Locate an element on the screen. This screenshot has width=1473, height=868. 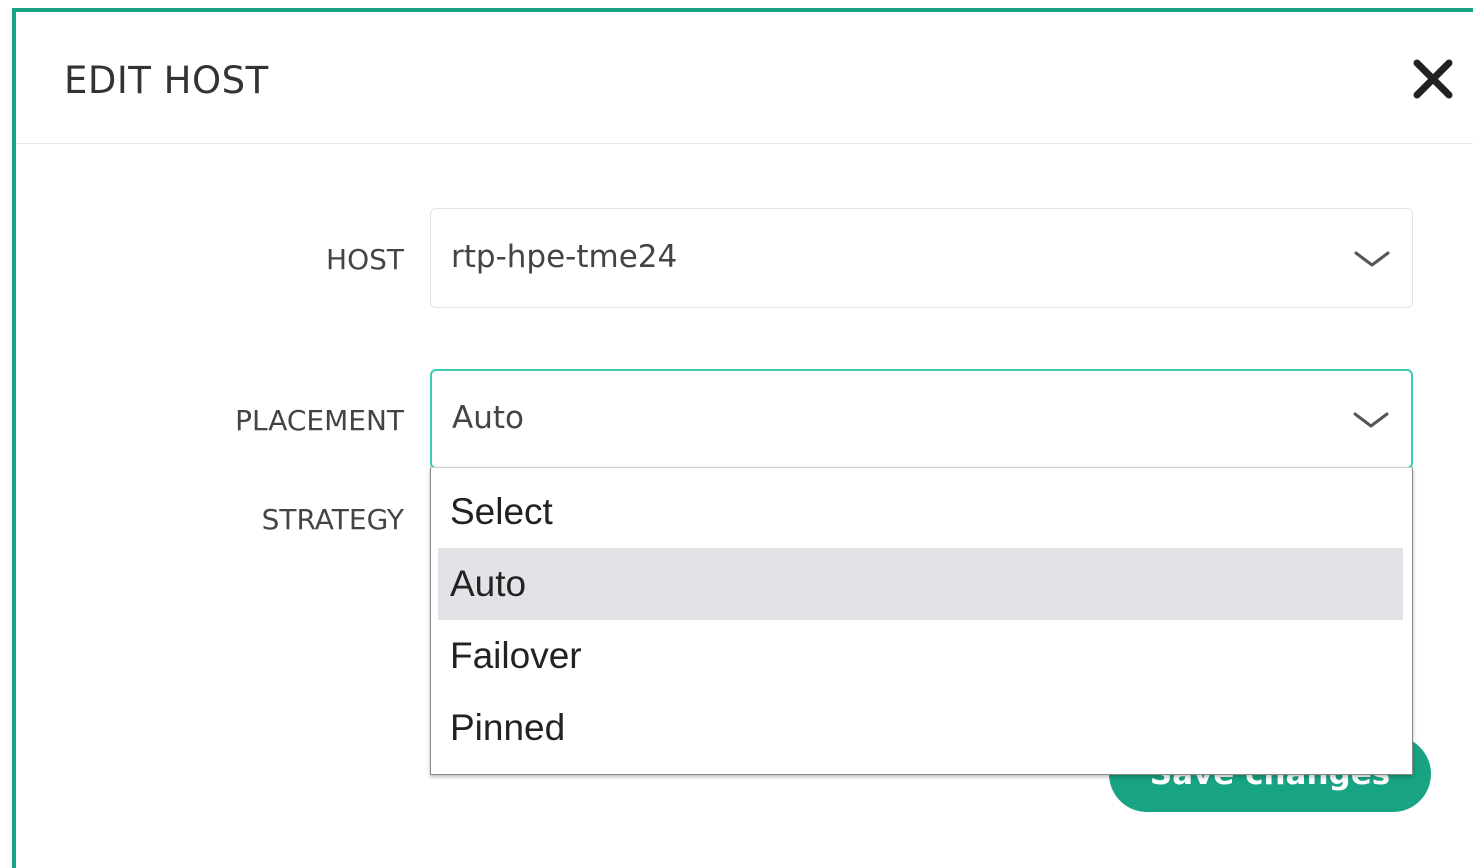
strategy-label: STRATEGY is located at coordinates (332, 519).